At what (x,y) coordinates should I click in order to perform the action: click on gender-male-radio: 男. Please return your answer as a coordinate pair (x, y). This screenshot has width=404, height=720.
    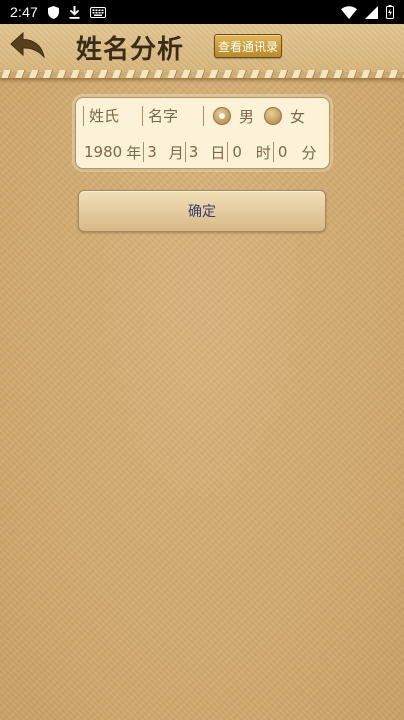
    Looking at the image, I should click on (233, 116).